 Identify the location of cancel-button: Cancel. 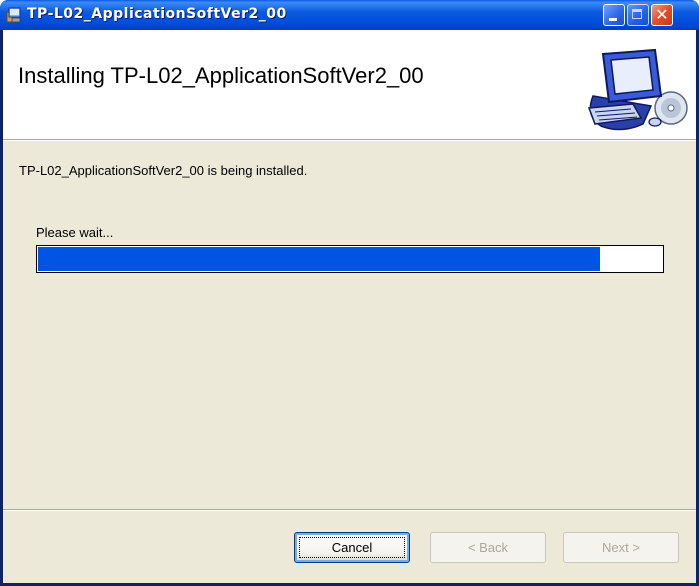
(352, 547).